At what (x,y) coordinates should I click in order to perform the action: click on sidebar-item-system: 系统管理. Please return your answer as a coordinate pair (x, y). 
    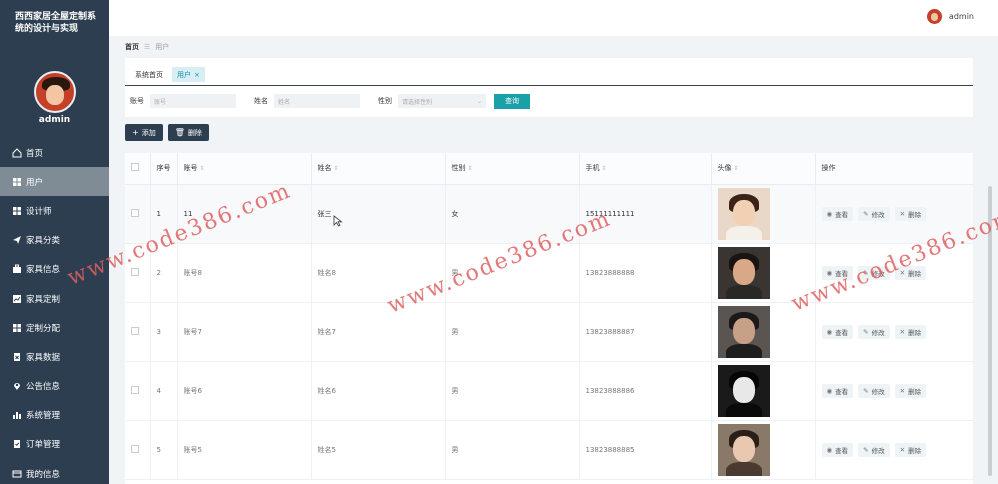
    Looking at the image, I should click on (54, 415).